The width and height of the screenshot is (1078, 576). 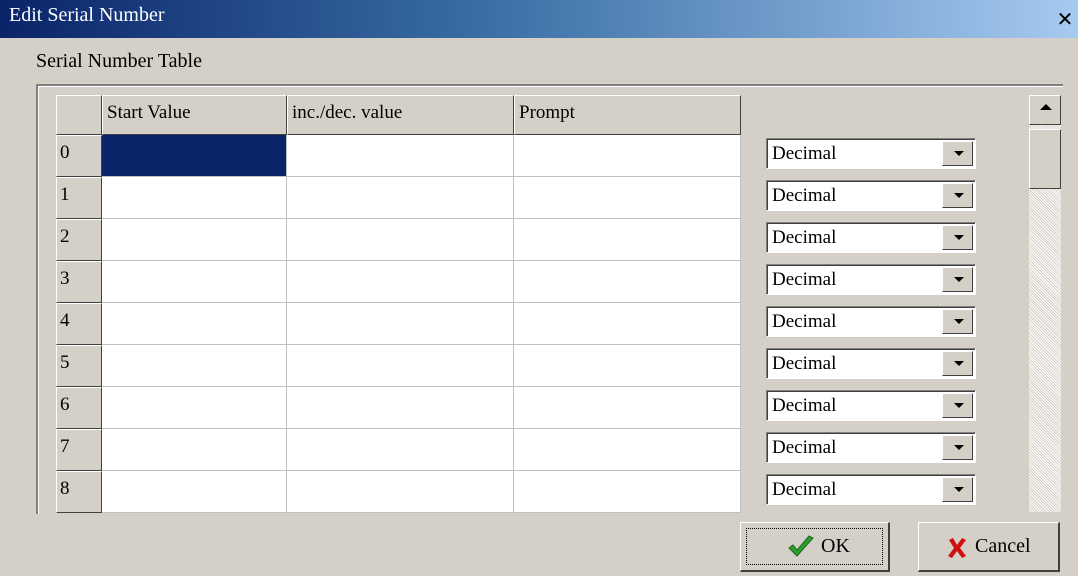 What do you see at coordinates (79, 156) in the screenshot?
I see `row-header: 0` at bounding box center [79, 156].